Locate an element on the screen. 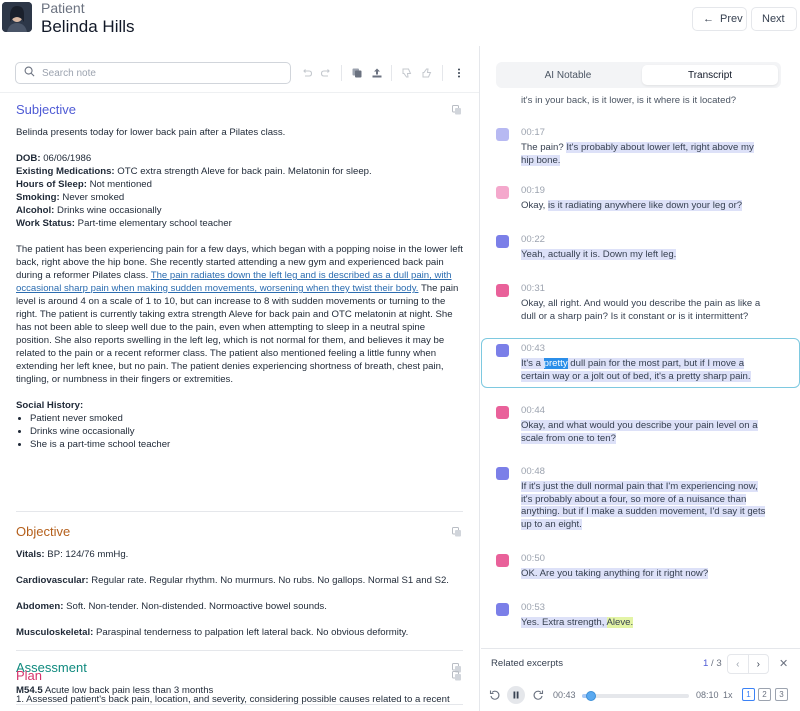 This screenshot has height=711, width=800. next-button: Next is located at coordinates (774, 19).